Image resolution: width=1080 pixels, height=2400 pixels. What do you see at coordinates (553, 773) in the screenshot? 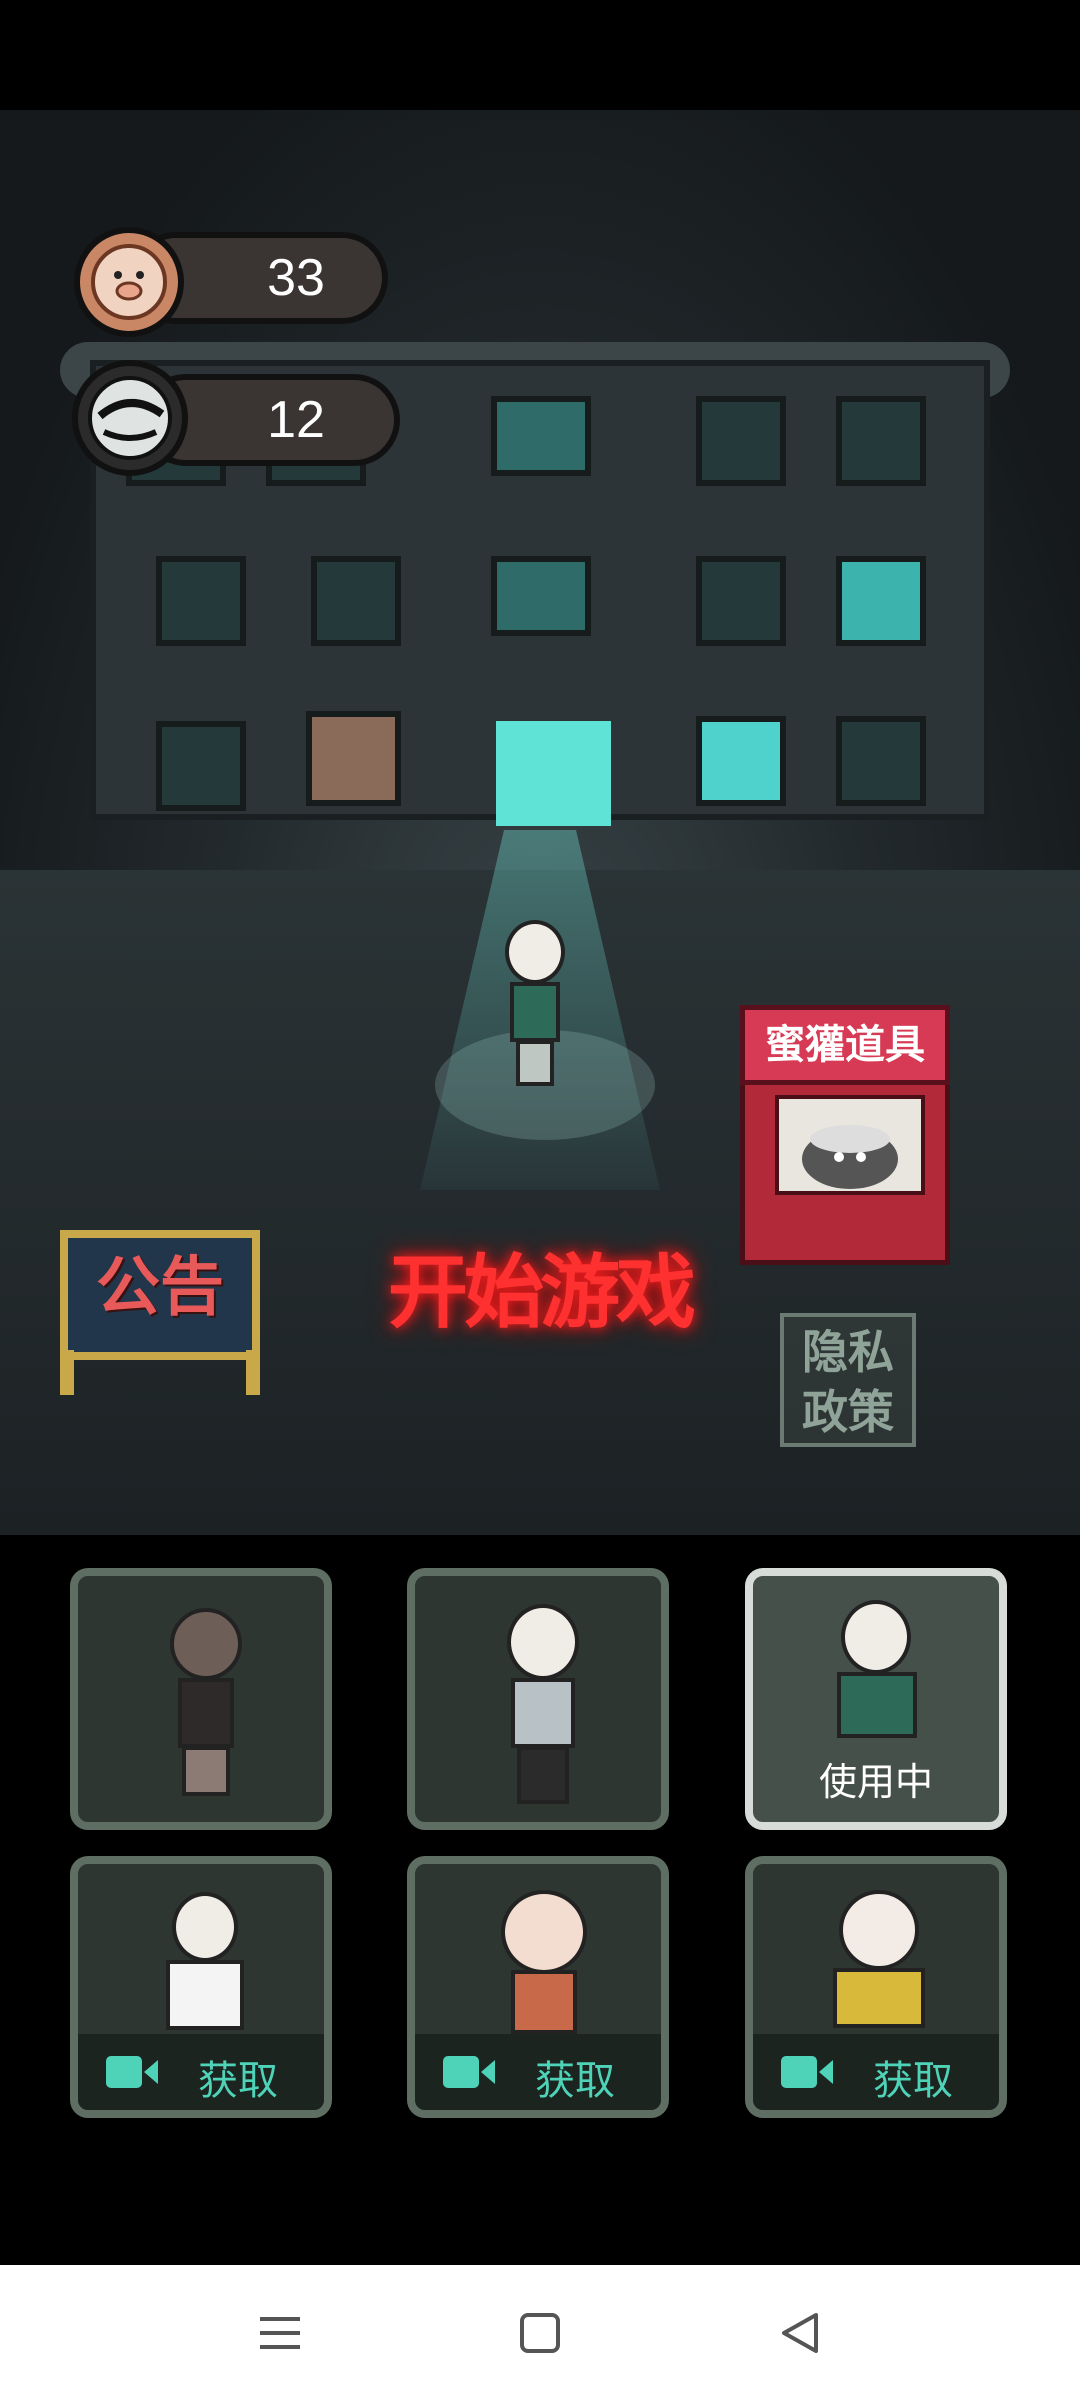
I see `glowing-door` at bounding box center [553, 773].